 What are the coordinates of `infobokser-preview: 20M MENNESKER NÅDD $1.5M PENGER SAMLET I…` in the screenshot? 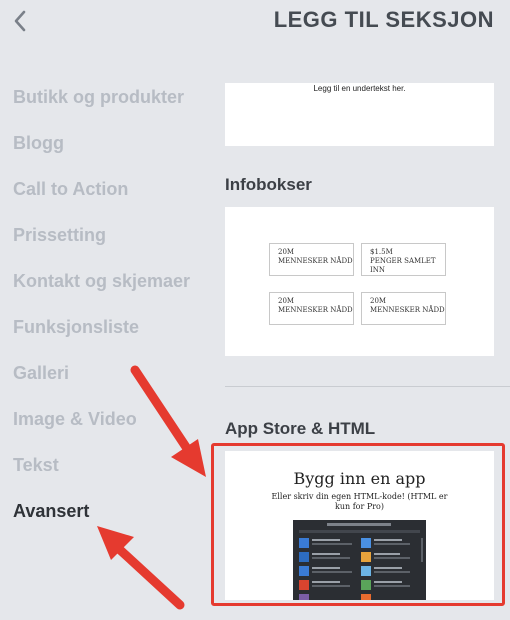 It's located at (359, 281).